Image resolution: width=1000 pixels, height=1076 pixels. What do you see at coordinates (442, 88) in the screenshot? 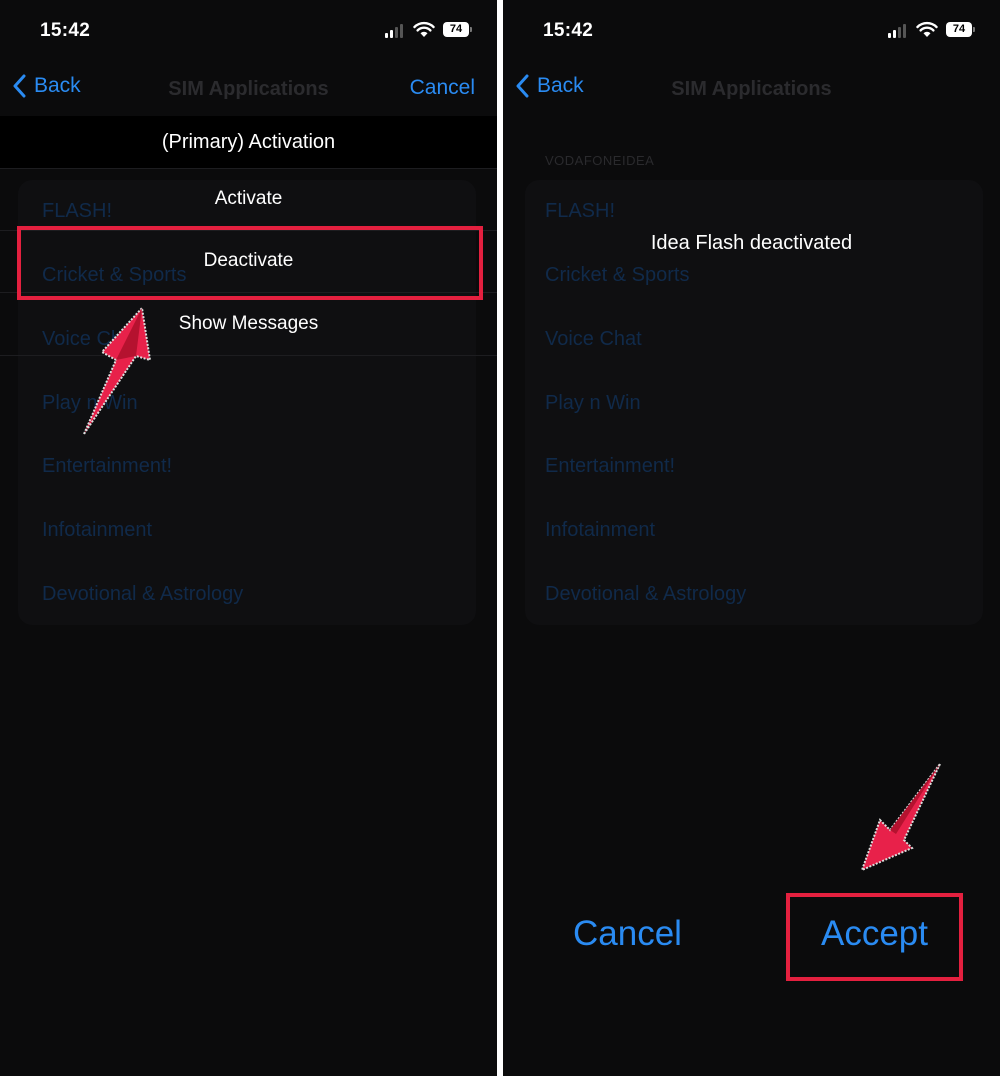
I see `cancel-button: Cancel` at bounding box center [442, 88].